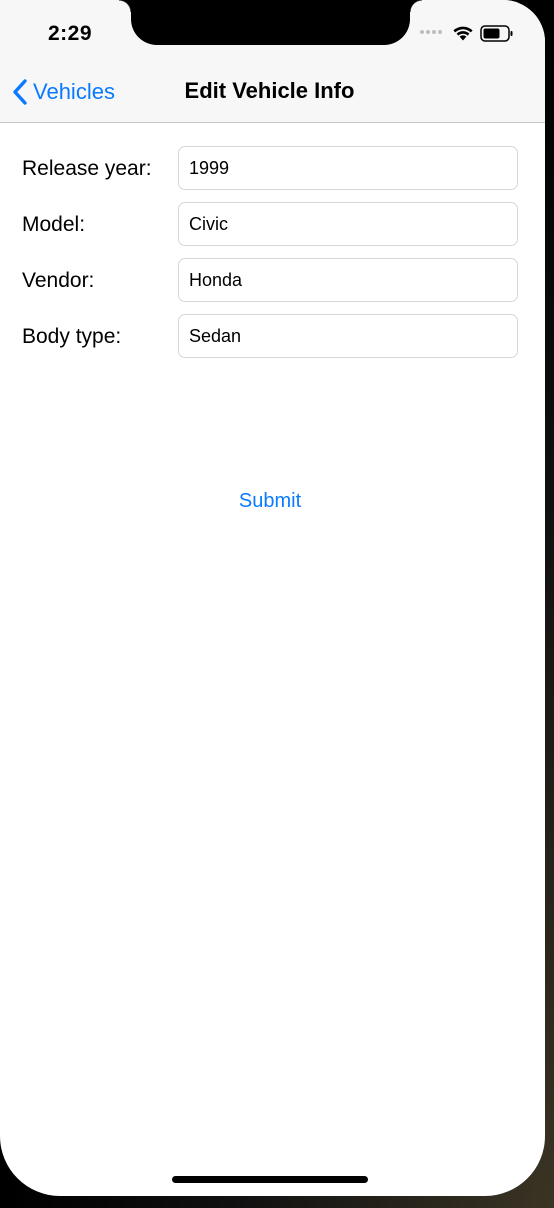  What do you see at coordinates (70, 33) in the screenshot?
I see `status-time: 2:29` at bounding box center [70, 33].